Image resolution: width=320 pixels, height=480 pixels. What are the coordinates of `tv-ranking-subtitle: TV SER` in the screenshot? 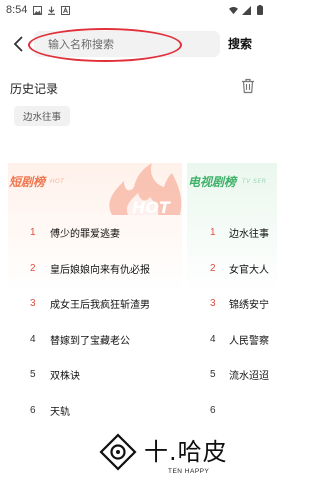 It's located at (254, 181).